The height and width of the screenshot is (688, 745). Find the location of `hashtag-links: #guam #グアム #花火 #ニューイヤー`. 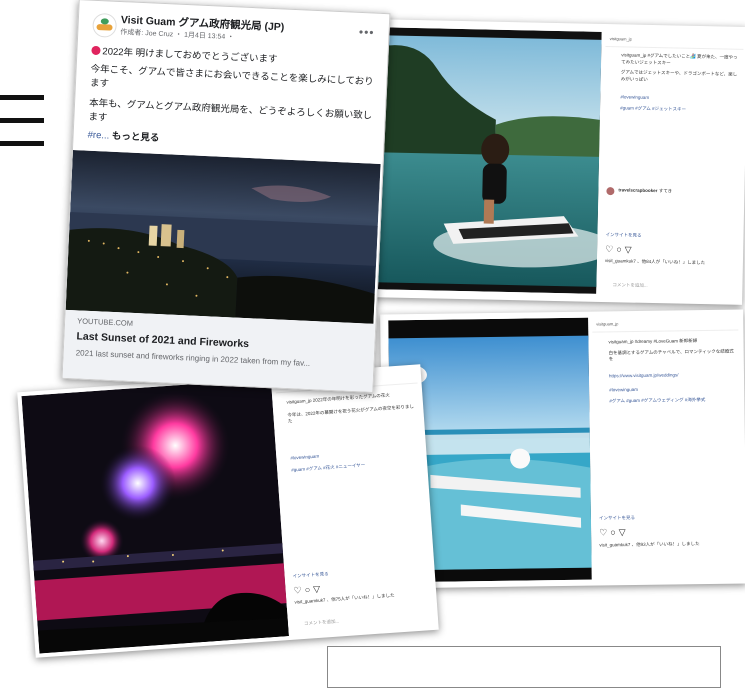

hashtag-links: #guam #グアム #花火 #ニューイヤー is located at coordinates (355, 466).